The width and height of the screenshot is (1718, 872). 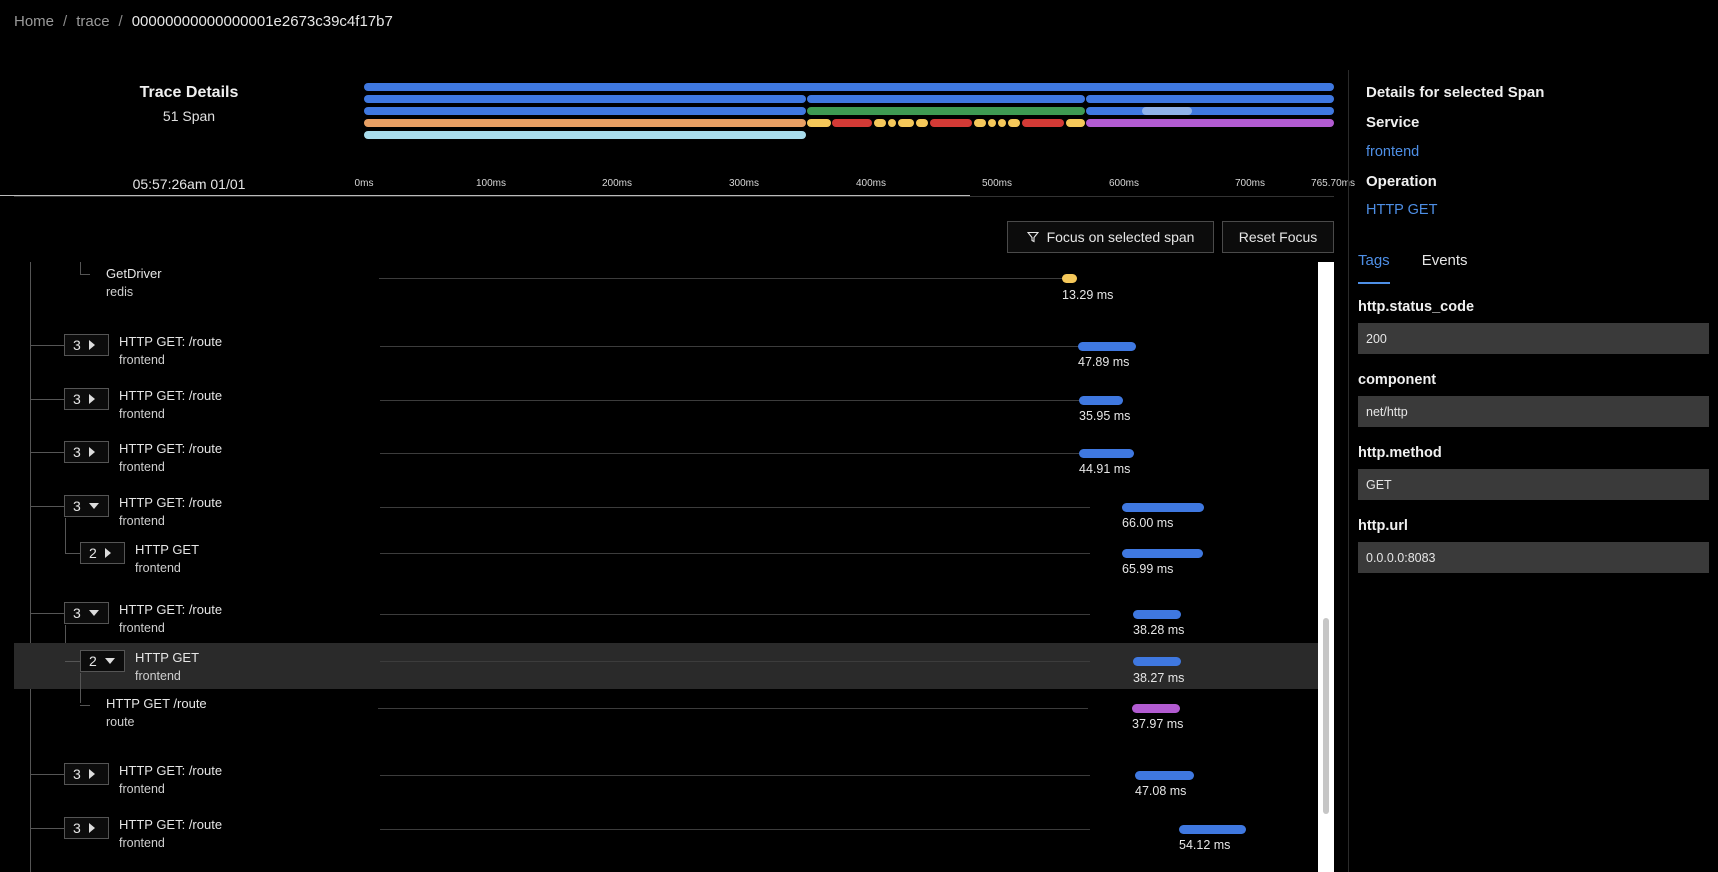 I want to click on span-count: 51 Span, so click(x=189, y=116).